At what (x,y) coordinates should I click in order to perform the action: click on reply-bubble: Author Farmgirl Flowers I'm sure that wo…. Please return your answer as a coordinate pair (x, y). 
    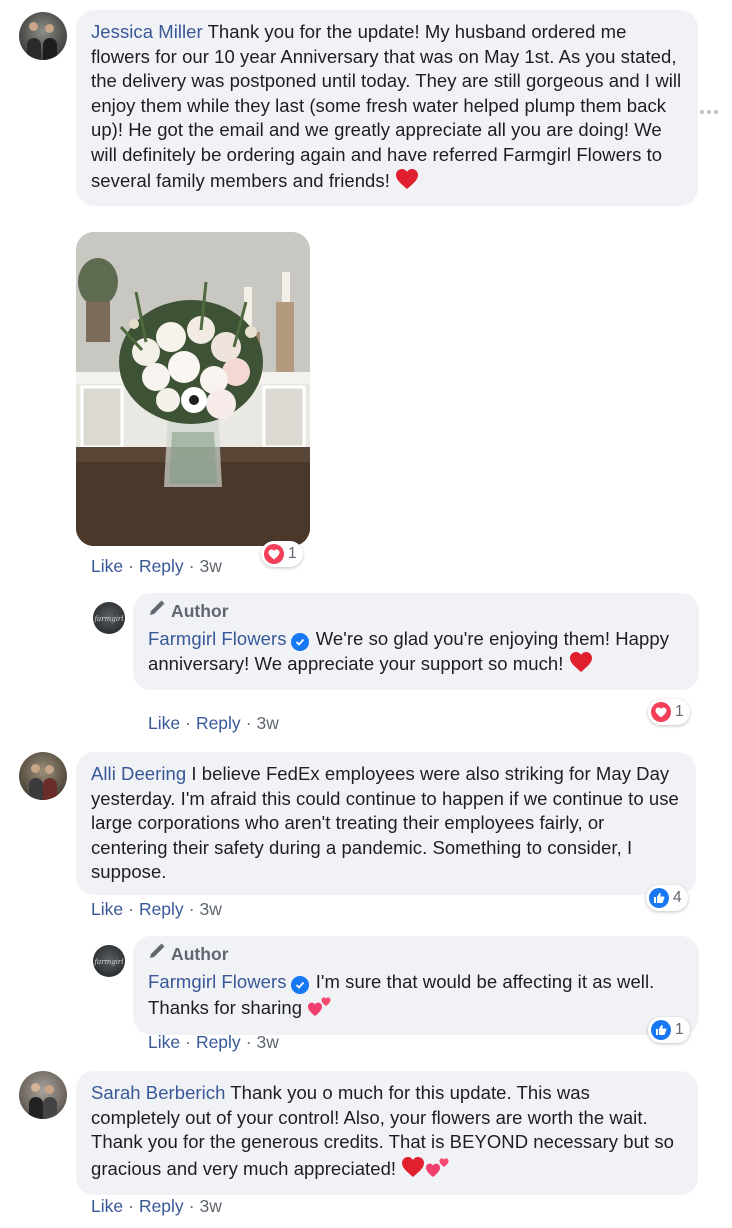
    Looking at the image, I should click on (416, 985).